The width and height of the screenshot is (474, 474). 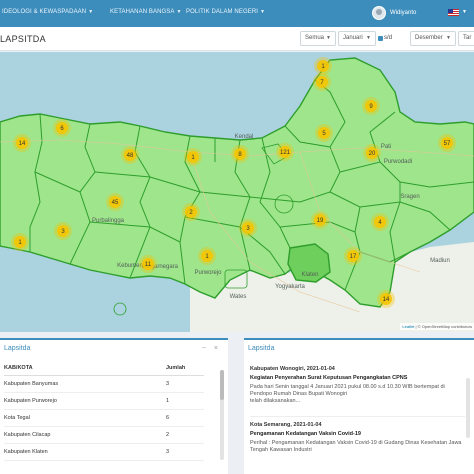 I want to click on row-name: Kabupaten Cilacap, so click(x=85, y=435).